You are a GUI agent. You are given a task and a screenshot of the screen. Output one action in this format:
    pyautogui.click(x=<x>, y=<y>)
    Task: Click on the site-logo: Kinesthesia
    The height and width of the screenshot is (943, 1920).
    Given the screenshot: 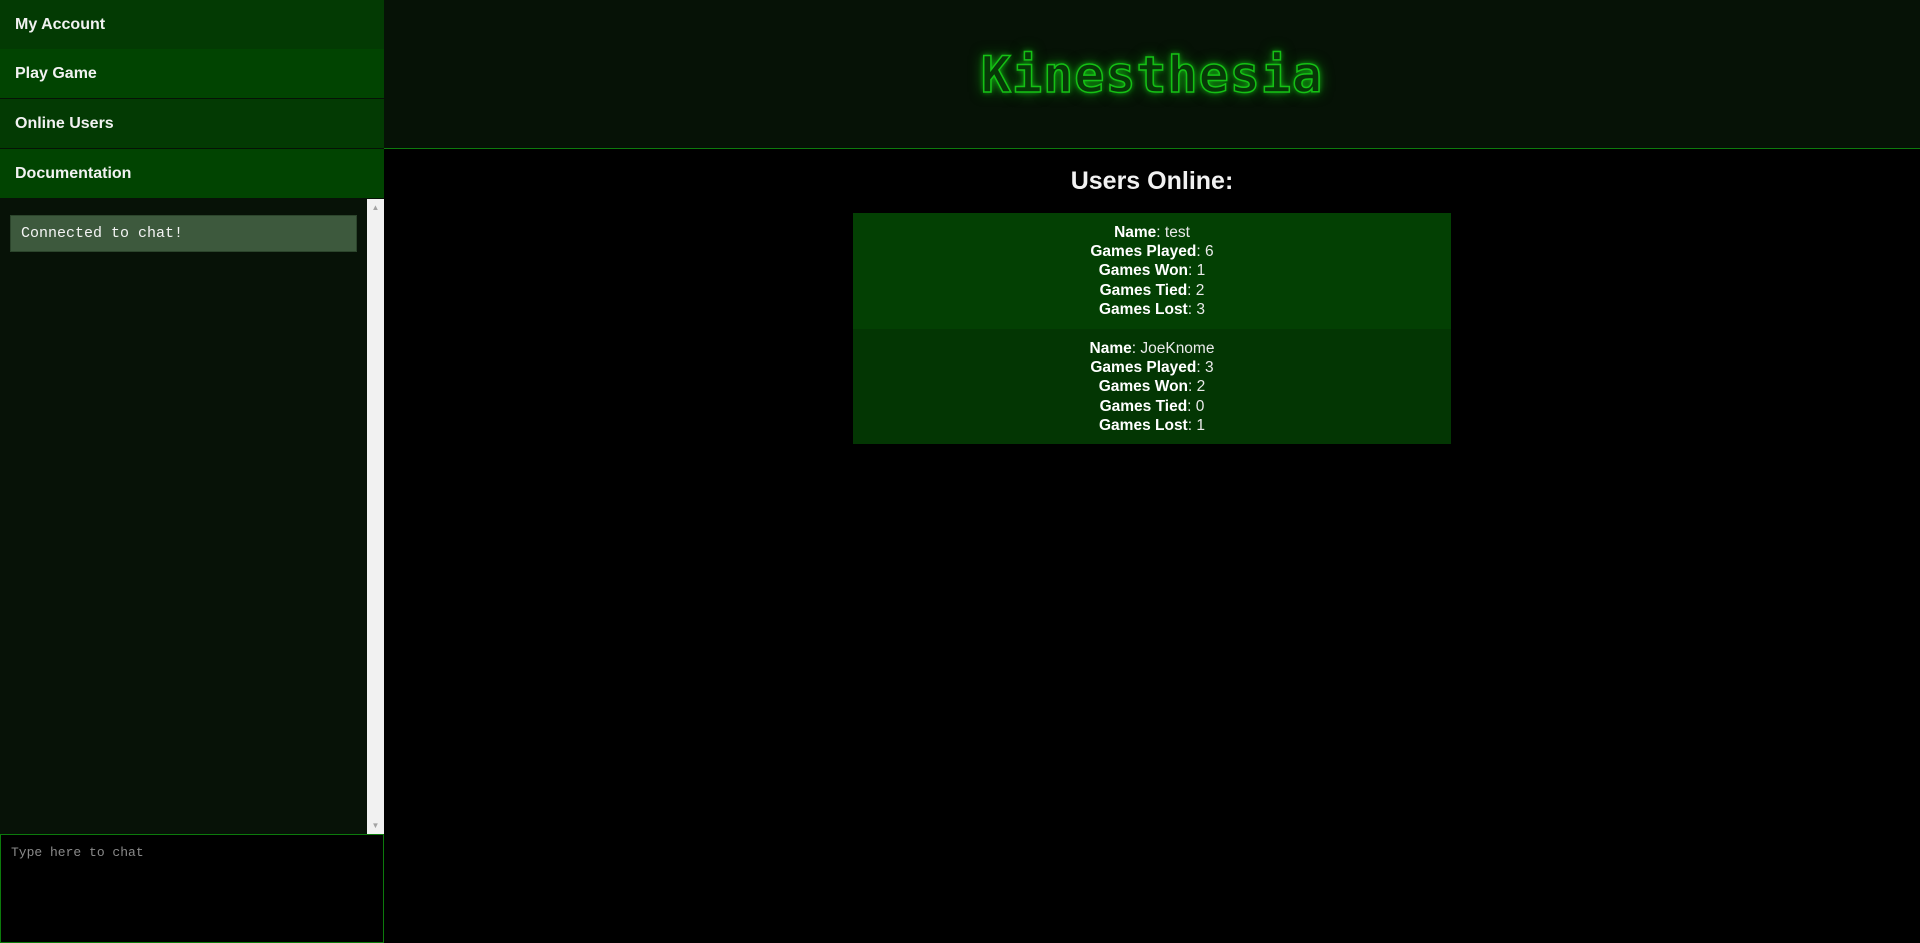 What is the action you would take?
    pyautogui.click(x=1152, y=75)
    